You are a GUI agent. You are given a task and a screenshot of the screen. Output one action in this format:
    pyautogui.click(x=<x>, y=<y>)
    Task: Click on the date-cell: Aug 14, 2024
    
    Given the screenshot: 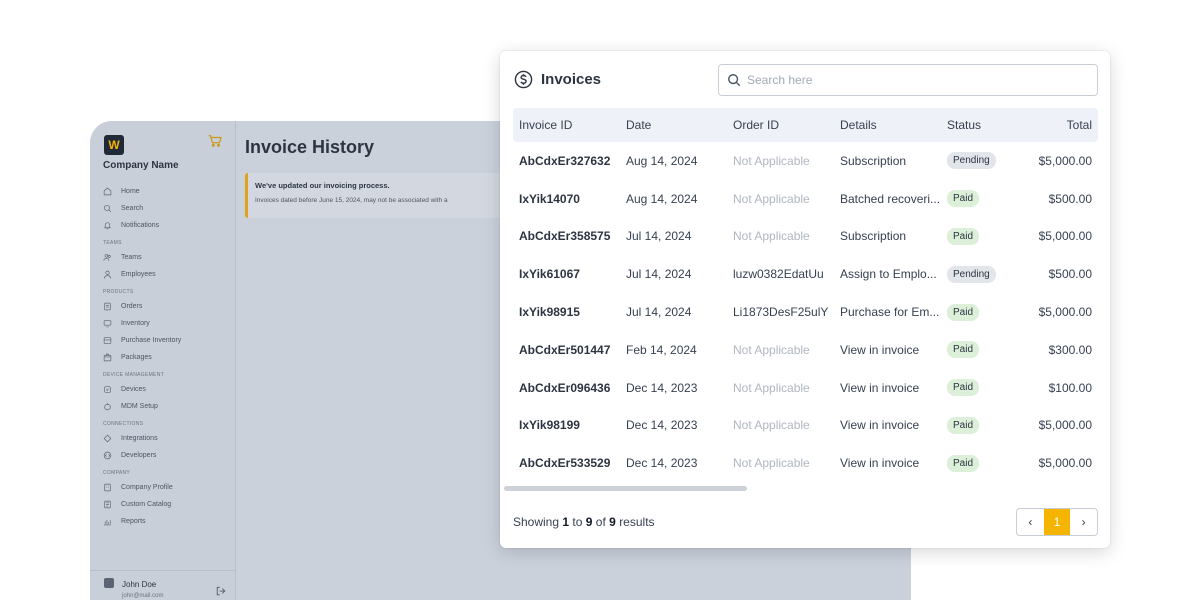 What is the action you would take?
    pyautogui.click(x=662, y=160)
    